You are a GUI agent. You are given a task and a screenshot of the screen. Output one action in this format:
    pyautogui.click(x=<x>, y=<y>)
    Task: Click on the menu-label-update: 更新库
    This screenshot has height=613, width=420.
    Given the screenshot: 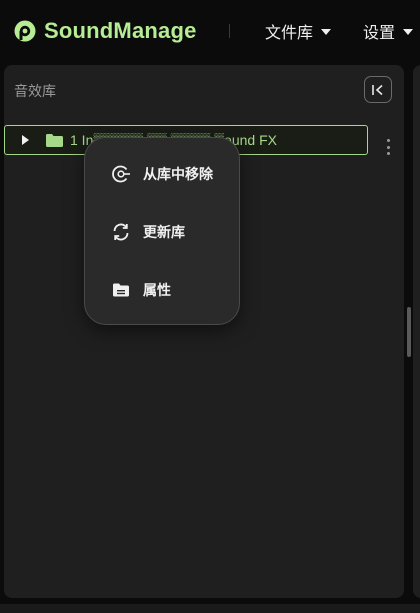 What is the action you would take?
    pyautogui.click(x=164, y=233)
    